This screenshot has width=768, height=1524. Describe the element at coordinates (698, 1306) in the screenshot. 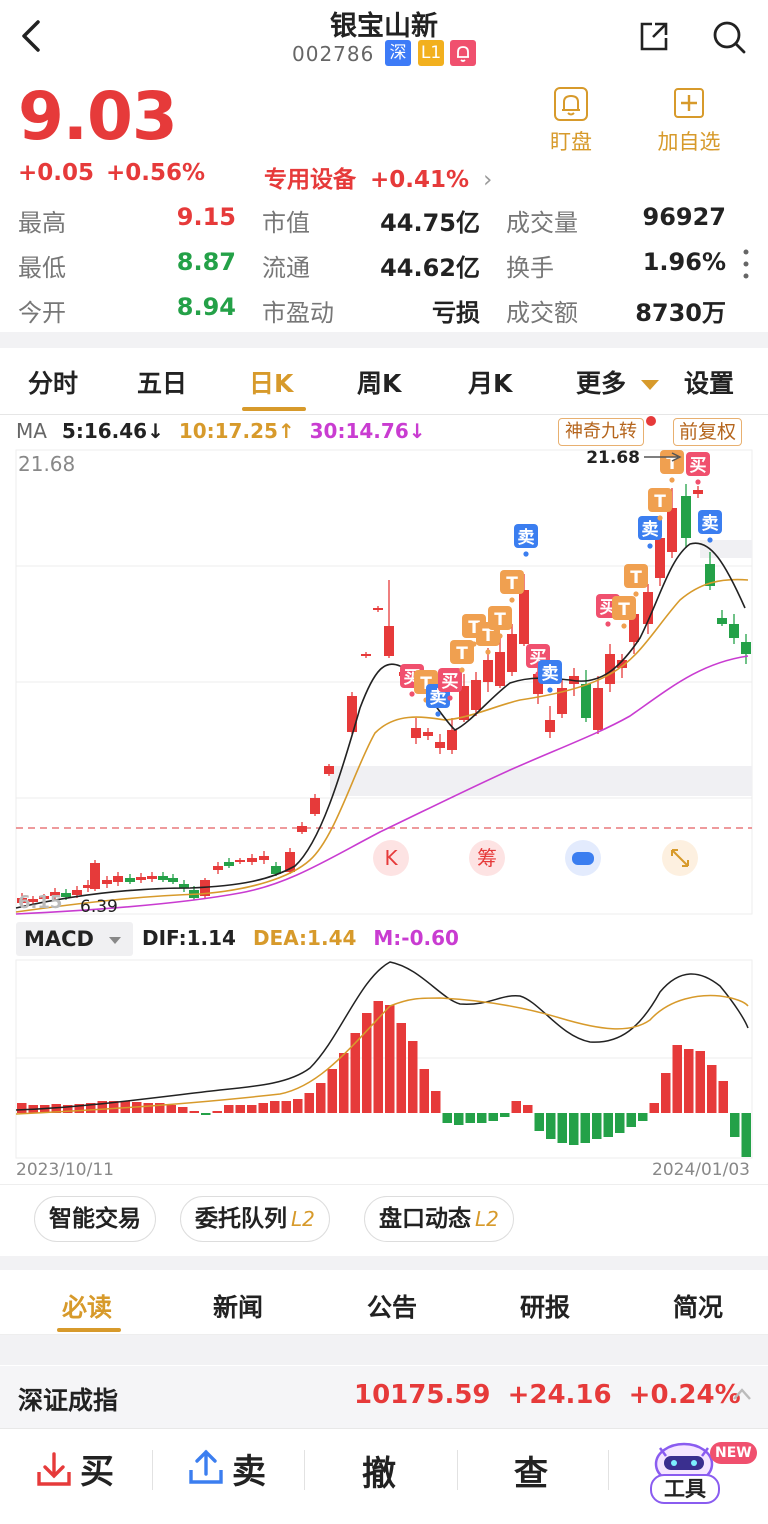

I see `tab-profile: 简况` at that location.